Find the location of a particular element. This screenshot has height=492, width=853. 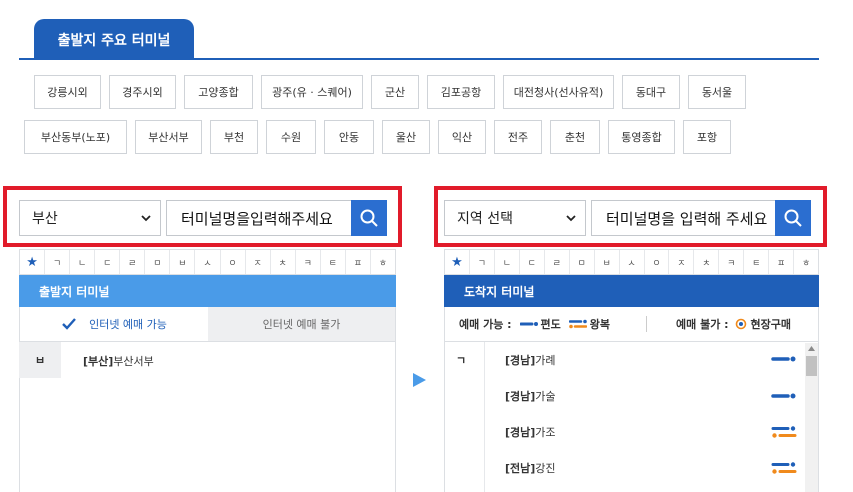

departure-region-select: 부산 is located at coordinates (90, 218).